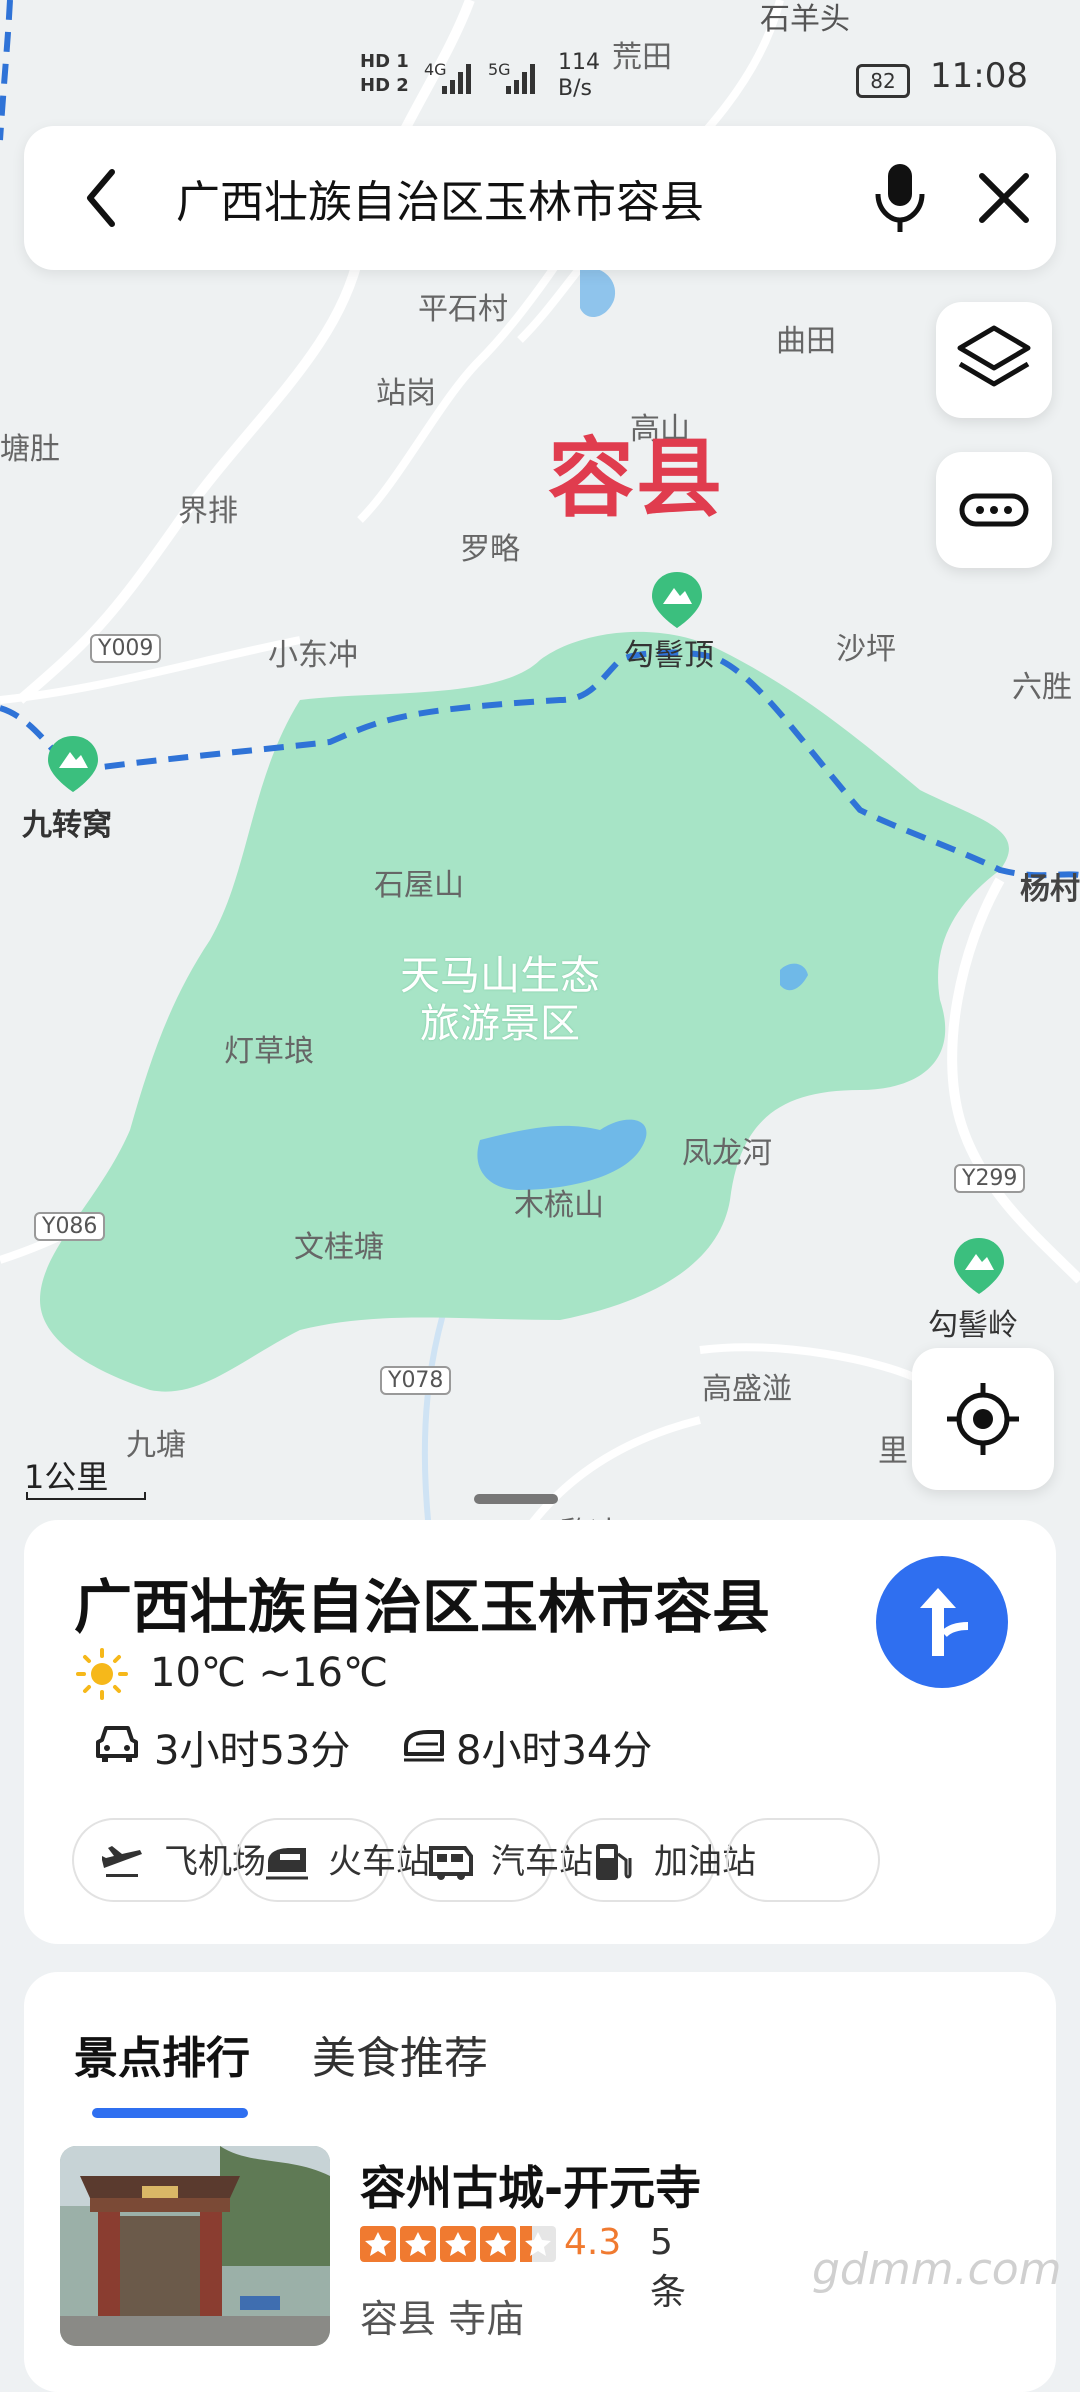 This screenshot has height=2392, width=1080. What do you see at coordinates (866, 649) in the screenshot?
I see `map-place-label: 沙坪` at bounding box center [866, 649].